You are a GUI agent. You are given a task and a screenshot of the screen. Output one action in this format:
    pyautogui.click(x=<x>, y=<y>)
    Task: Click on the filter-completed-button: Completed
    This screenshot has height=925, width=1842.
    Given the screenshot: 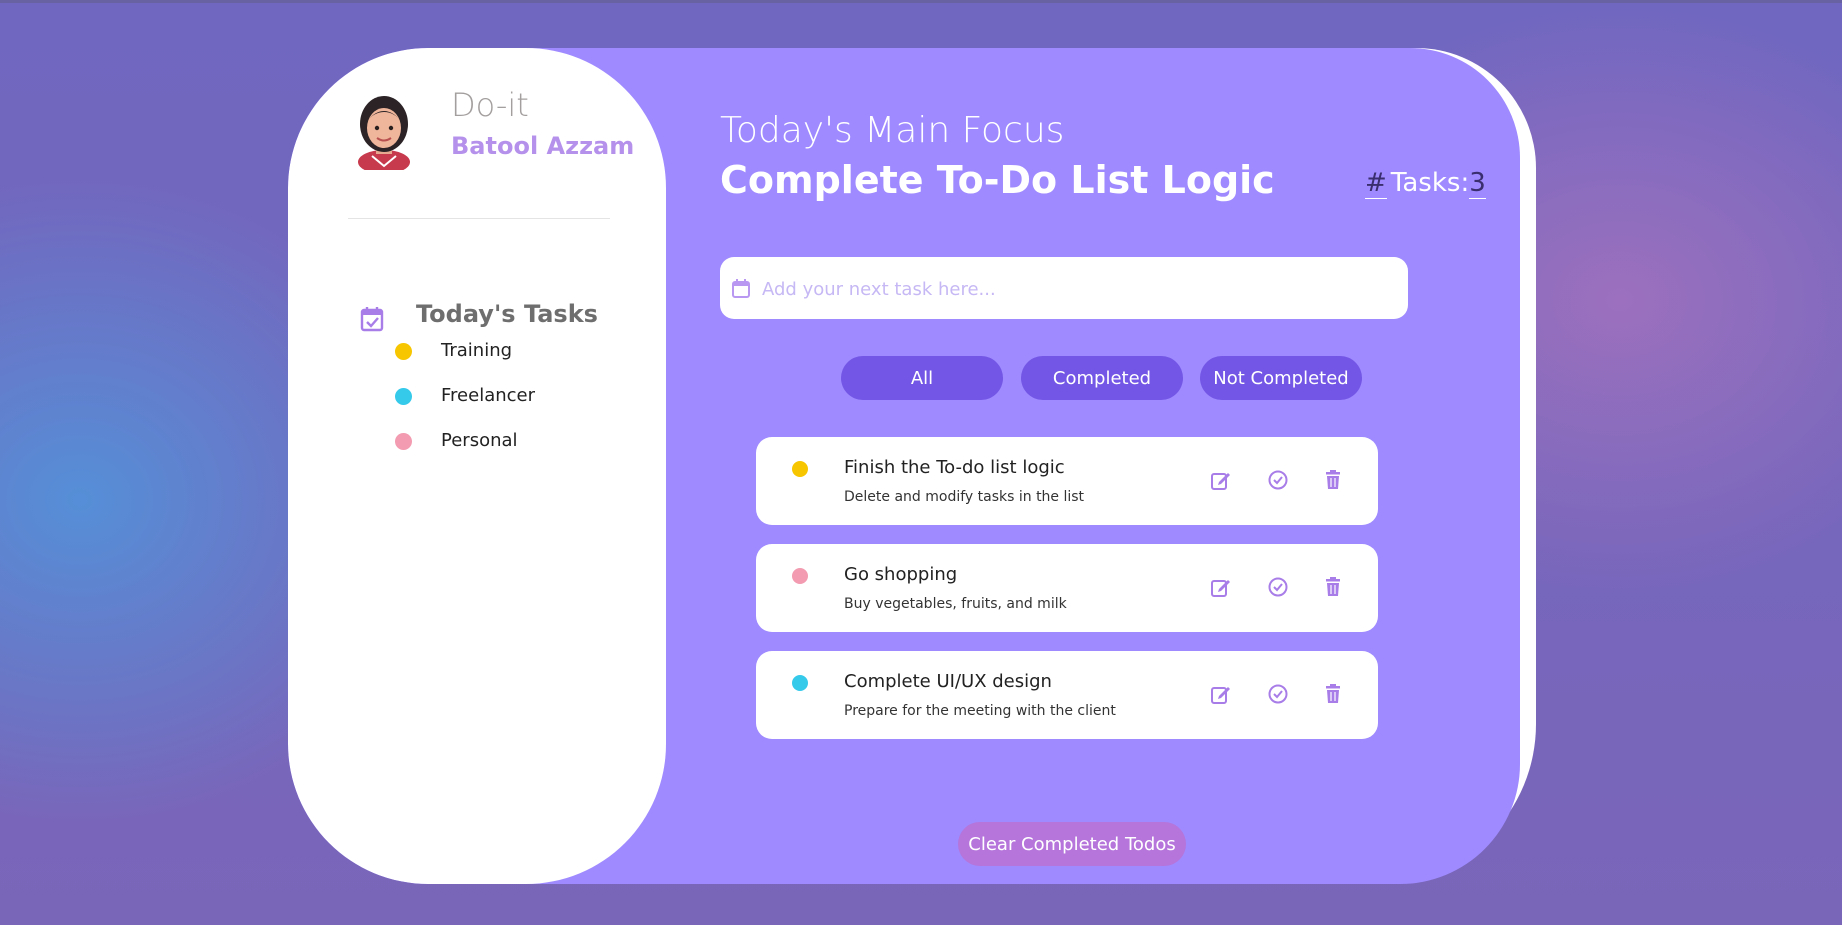 What is the action you would take?
    pyautogui.click(x=1102, y=378)
    